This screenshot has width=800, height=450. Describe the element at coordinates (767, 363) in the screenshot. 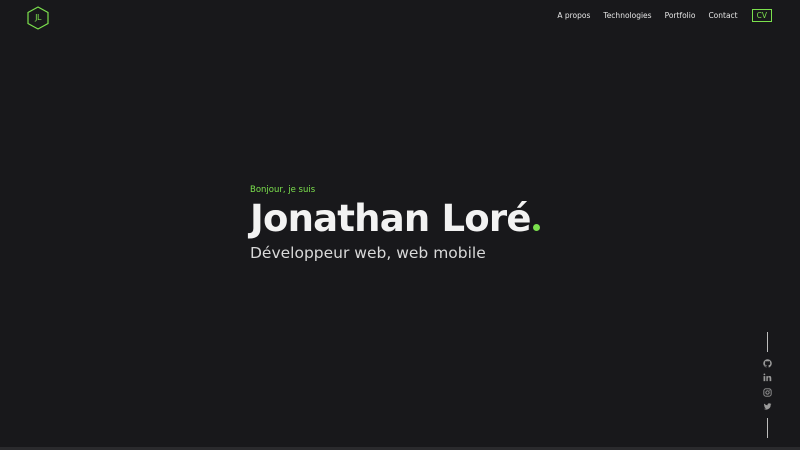

I see `github-icon` at that location.